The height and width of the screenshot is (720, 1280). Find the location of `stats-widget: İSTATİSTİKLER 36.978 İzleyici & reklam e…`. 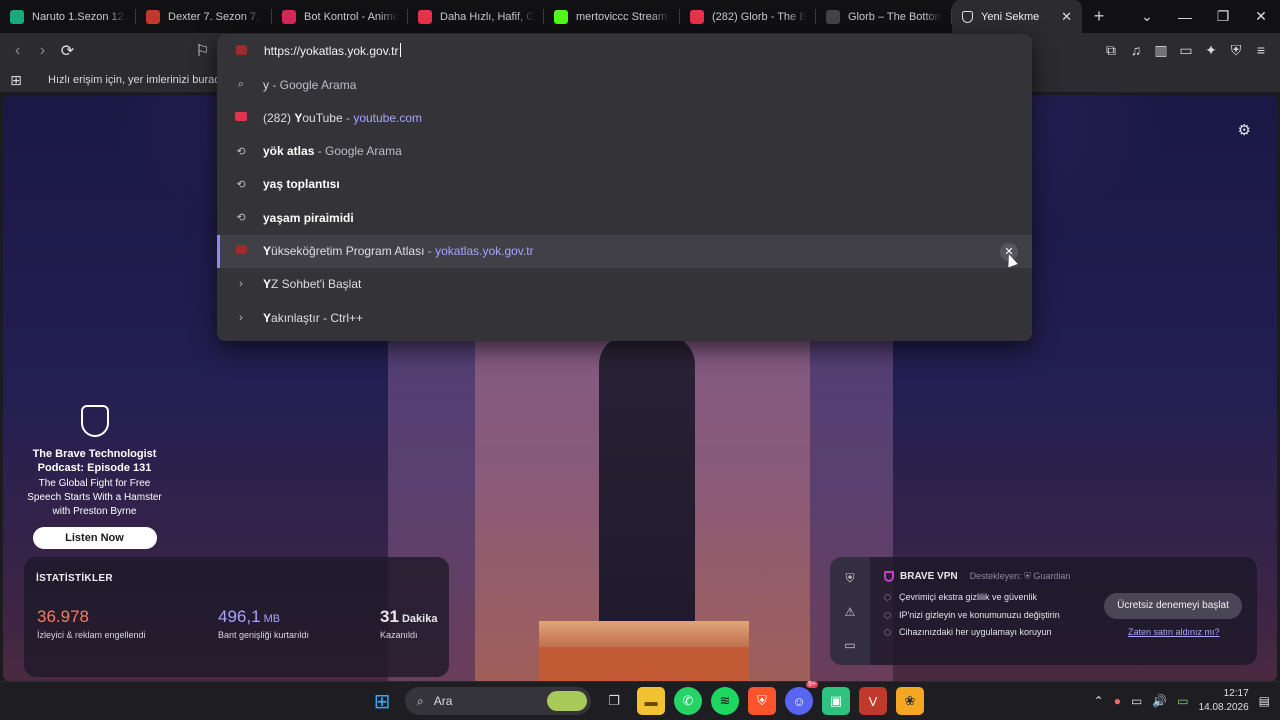

stats-widget: İSTATİSTİKLER 36.978 İzleyici & reklam e… is located at coordinates (236, 617).